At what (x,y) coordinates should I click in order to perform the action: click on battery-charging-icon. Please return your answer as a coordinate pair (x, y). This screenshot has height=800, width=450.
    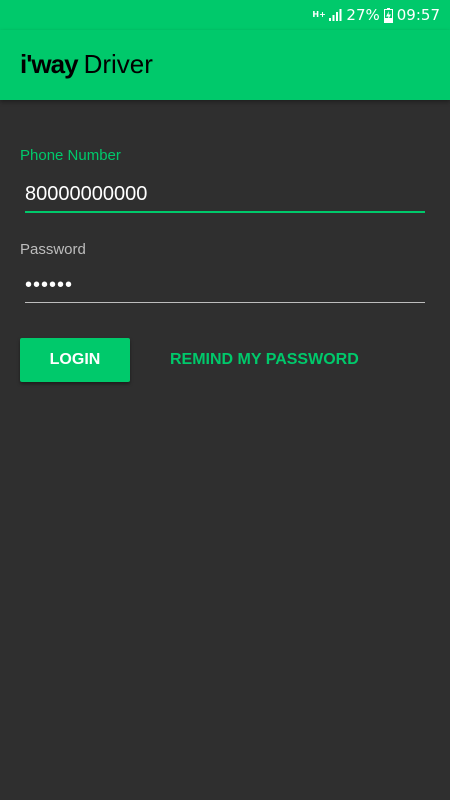
    Looking at the image, I should click on (388, 15).